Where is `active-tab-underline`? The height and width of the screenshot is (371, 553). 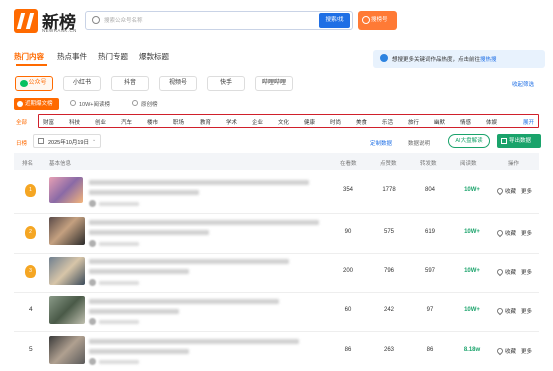
active-tab-underline is located at coordinates (31, 65).